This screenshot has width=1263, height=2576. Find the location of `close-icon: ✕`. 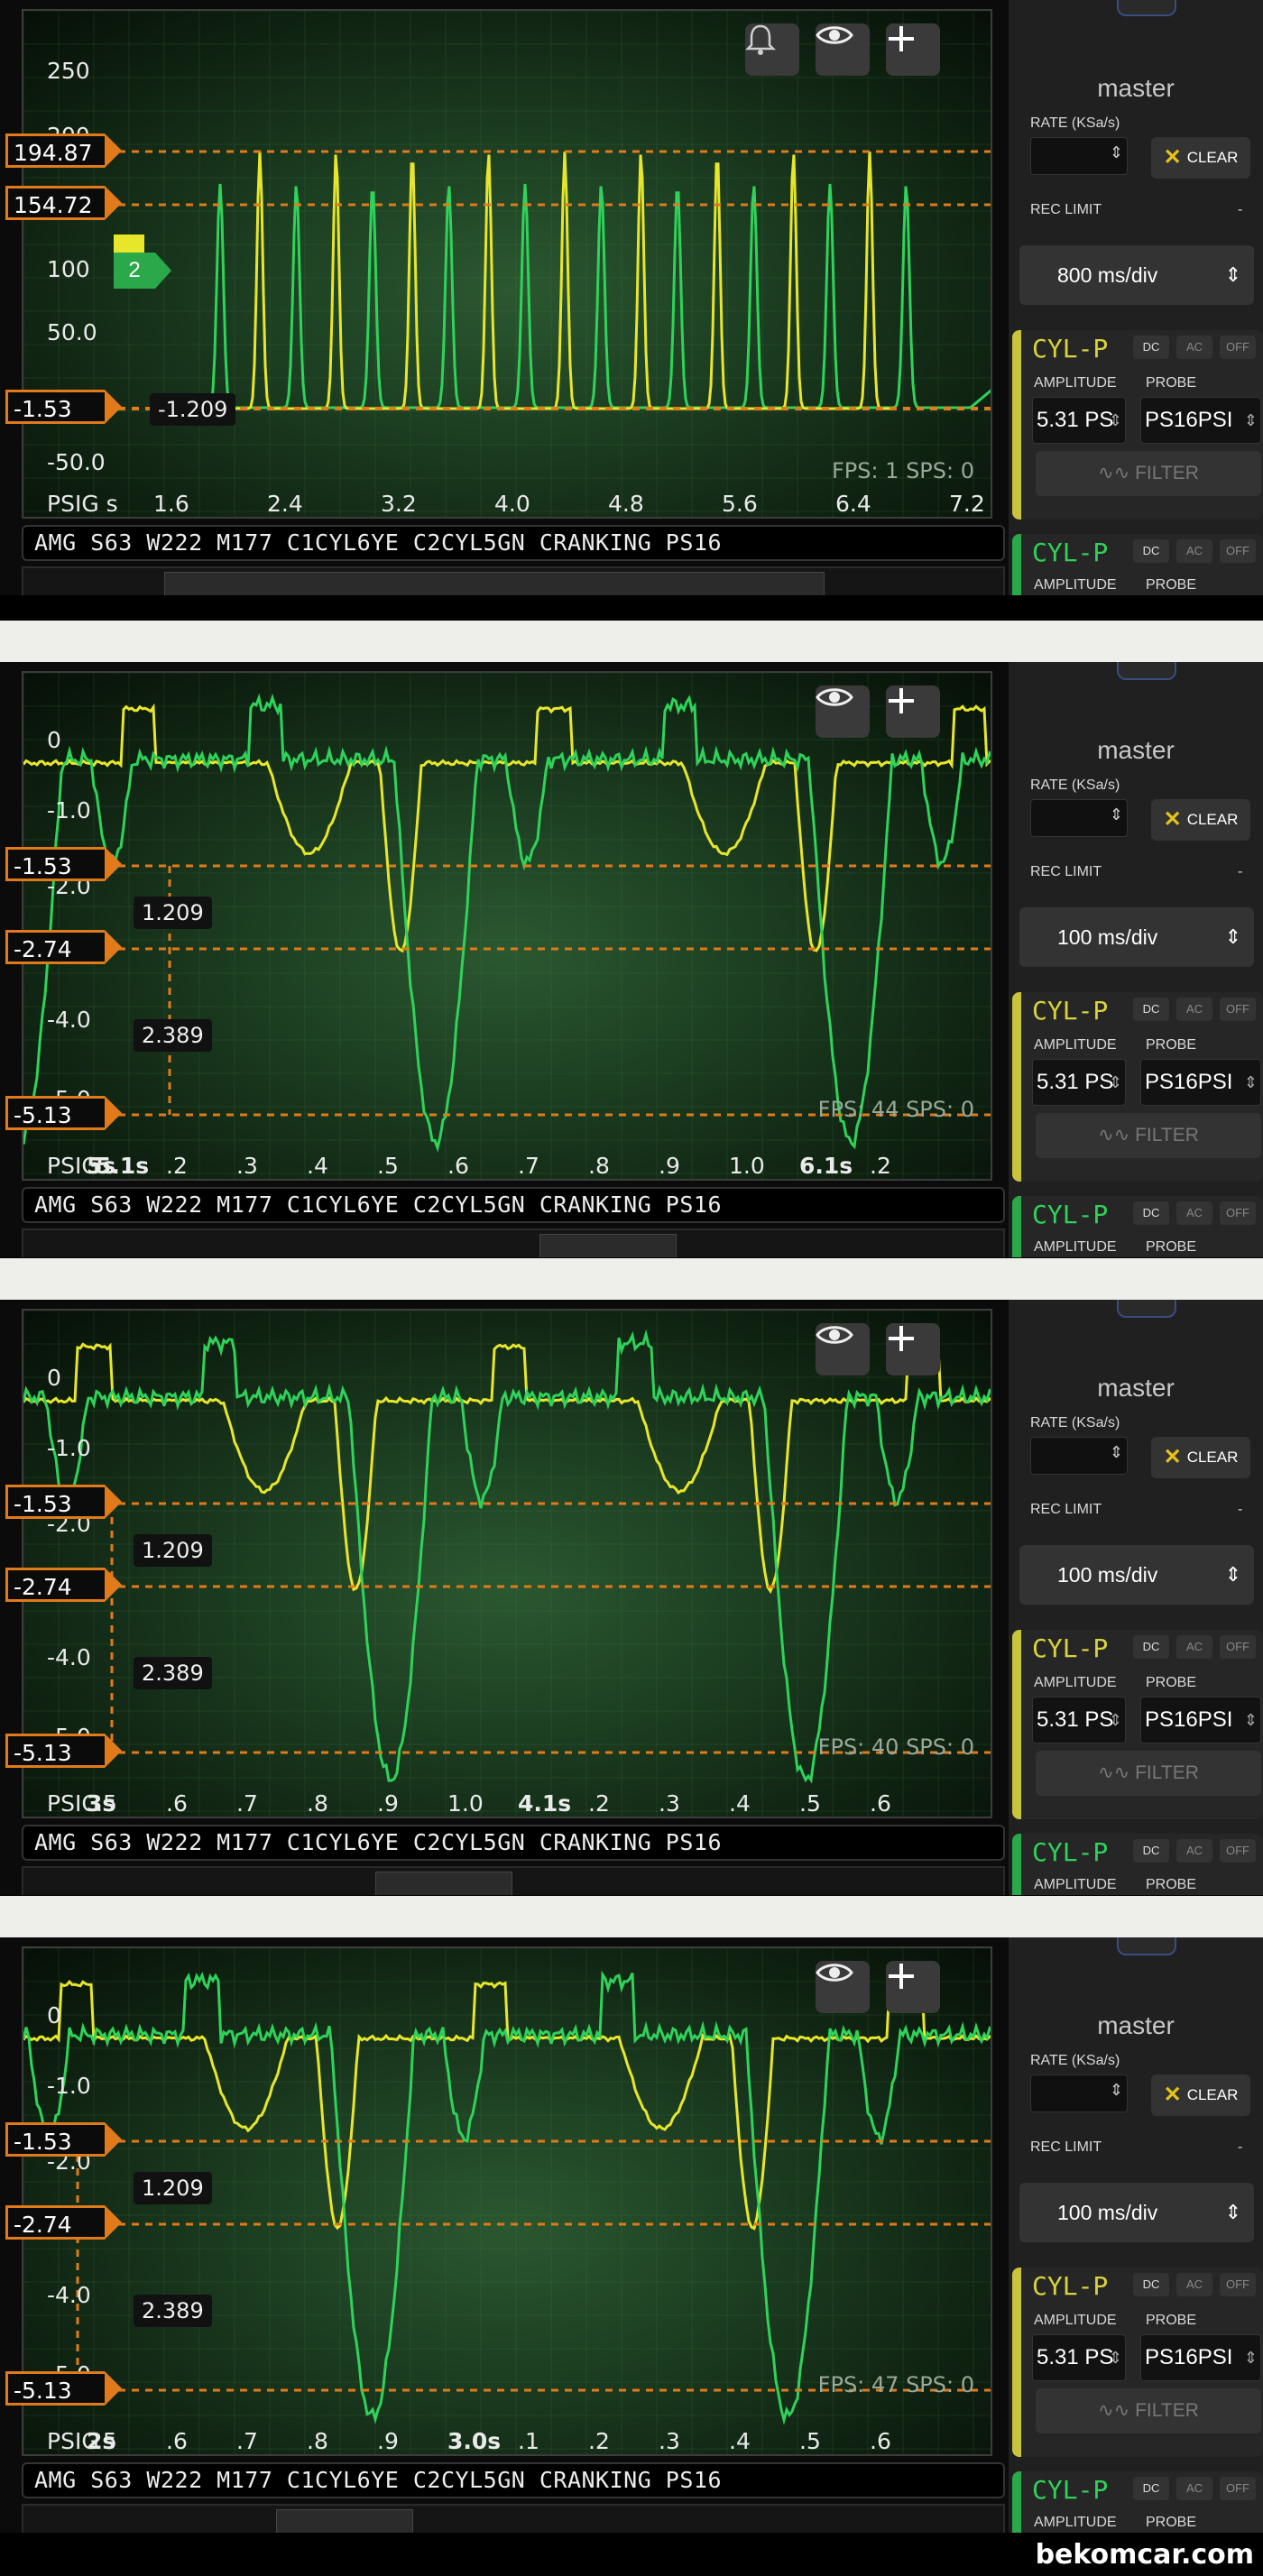

close-icon: ✕ is located at coordinates (1172, 1457).